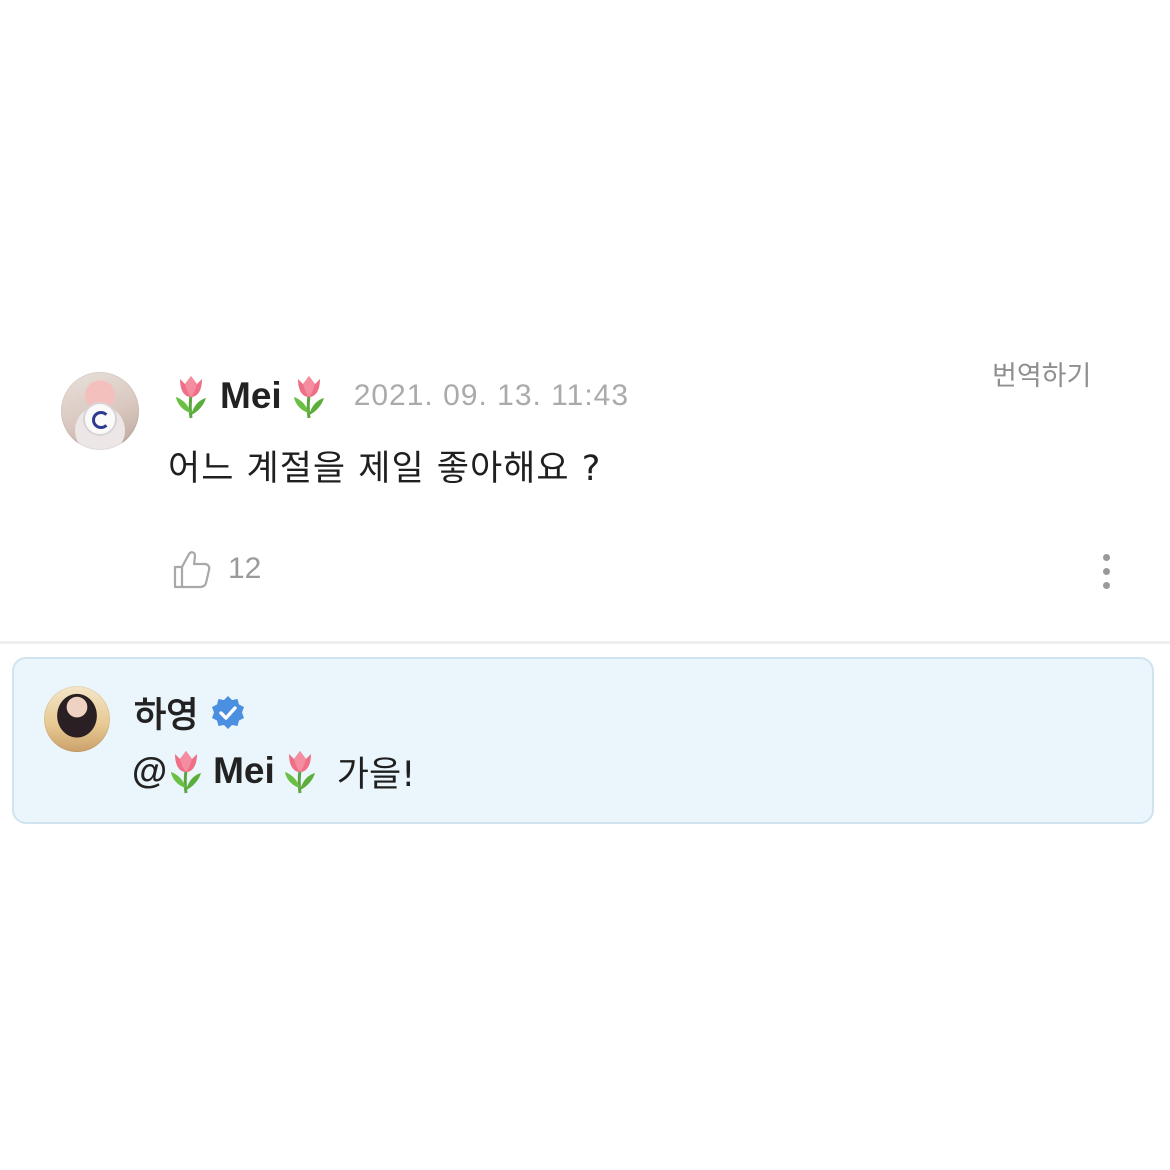 The height and width of the screenshot is (1170, 1170). What do you see at coordinates (150, 770) in the screenshot?
I see `mention-prefix: @` at bounding box center [150, 770].